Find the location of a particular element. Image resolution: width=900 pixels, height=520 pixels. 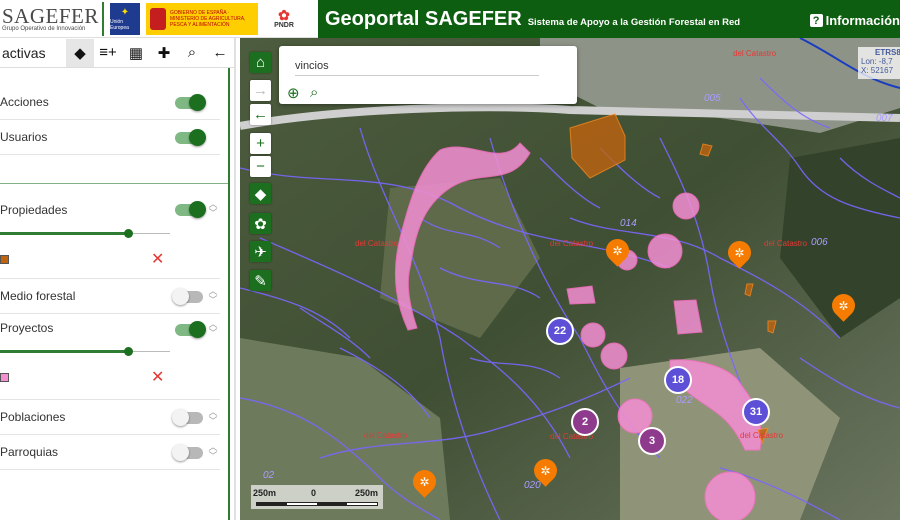

scale-bar-graphic is located at coordinates (317, 504).